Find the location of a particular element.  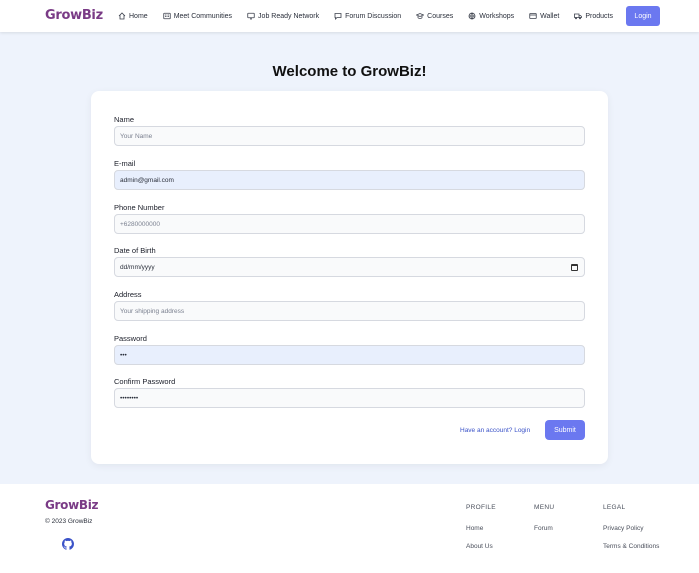

nav-home: Home is located at coordinates (133, 16).